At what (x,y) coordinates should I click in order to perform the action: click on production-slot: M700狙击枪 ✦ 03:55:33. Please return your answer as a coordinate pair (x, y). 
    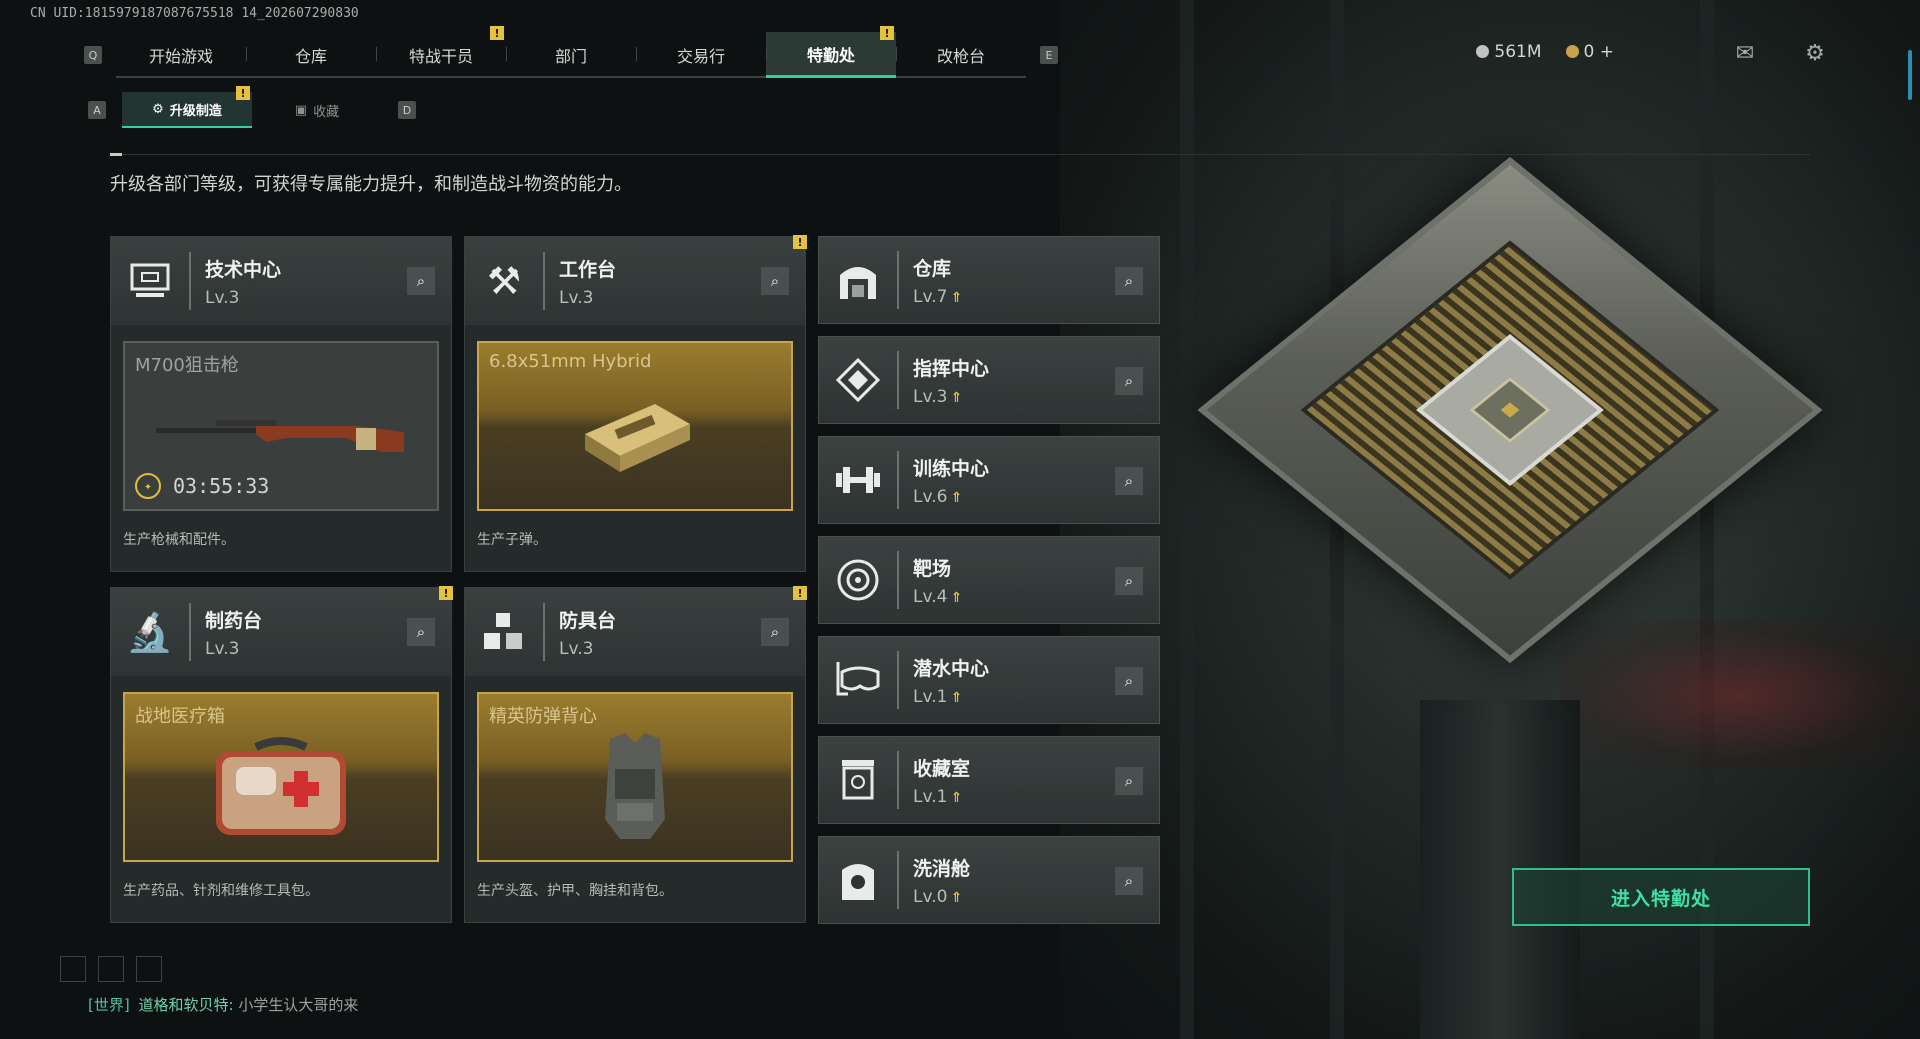
    Looking at the image, I should click on (281, 426).